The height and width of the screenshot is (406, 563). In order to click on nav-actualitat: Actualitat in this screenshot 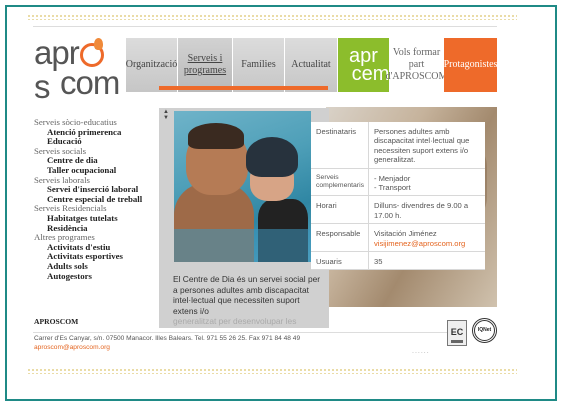, I will do `click(311, 65)`.